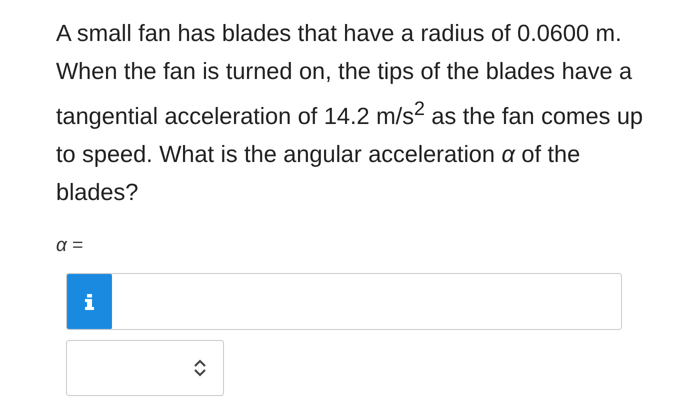 This screenshot has height=407, width=700. Describe the element at coordinates (344, 301) in the screenshot. I see `answer-field` at that location.